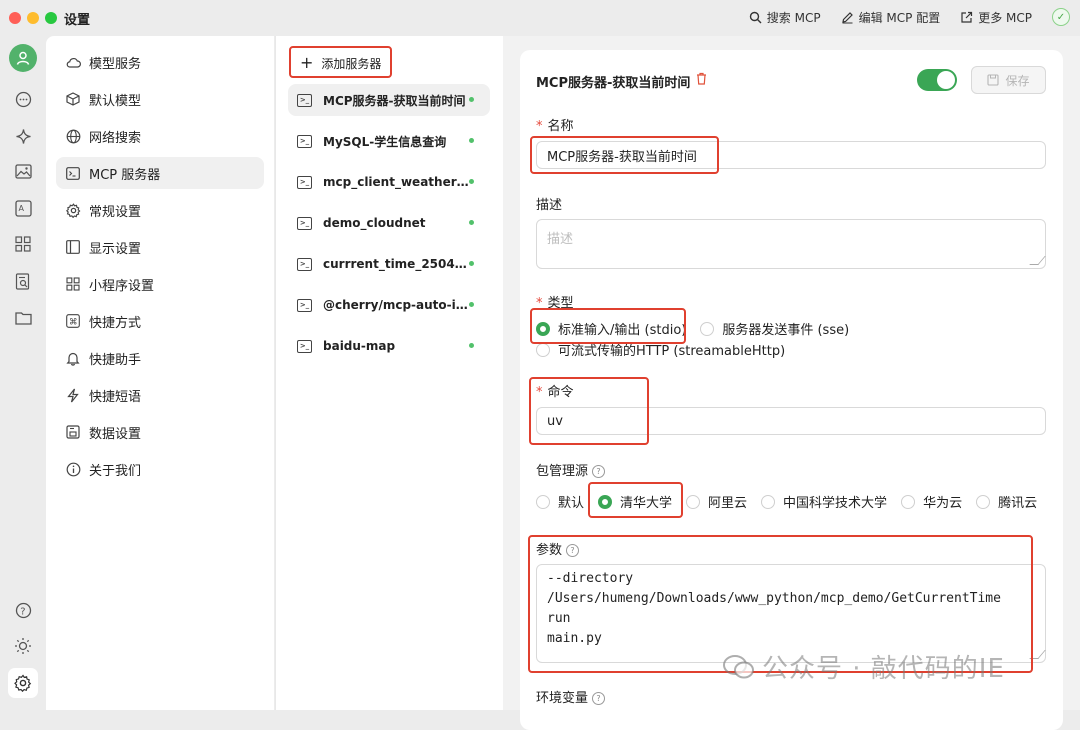  Describe the element at coordinates (160, 173) in the screenshot. I see `nav-item-mcp-server: MCP 服务器` at that location.